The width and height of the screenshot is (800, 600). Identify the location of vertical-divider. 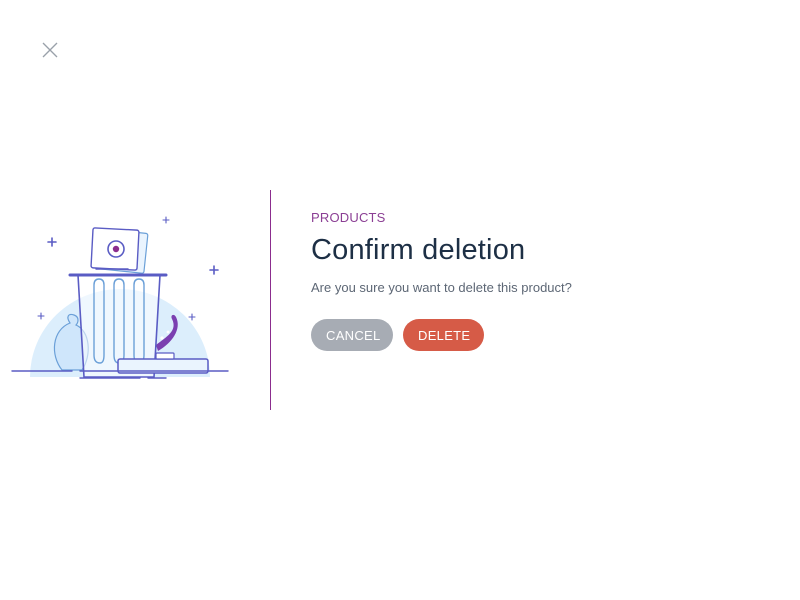
(270, 300).